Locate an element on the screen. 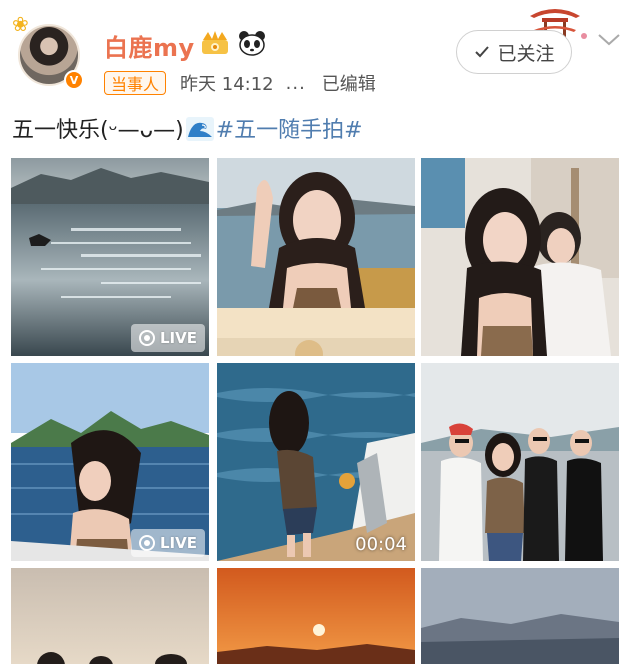 The height and width of the screenshot is (664, 640). photo-sunset-silhouettes-image is located at coordinates (110, 616).